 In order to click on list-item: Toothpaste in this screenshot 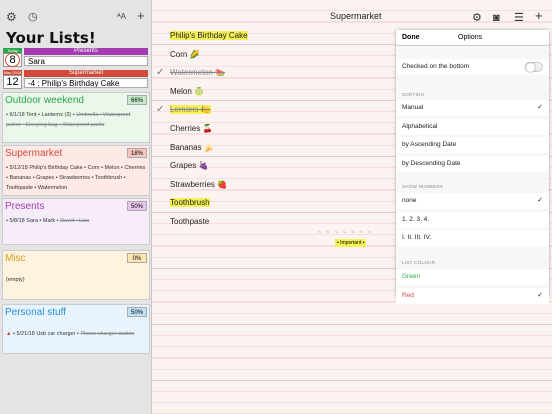, I will do `click(189, 221)`.